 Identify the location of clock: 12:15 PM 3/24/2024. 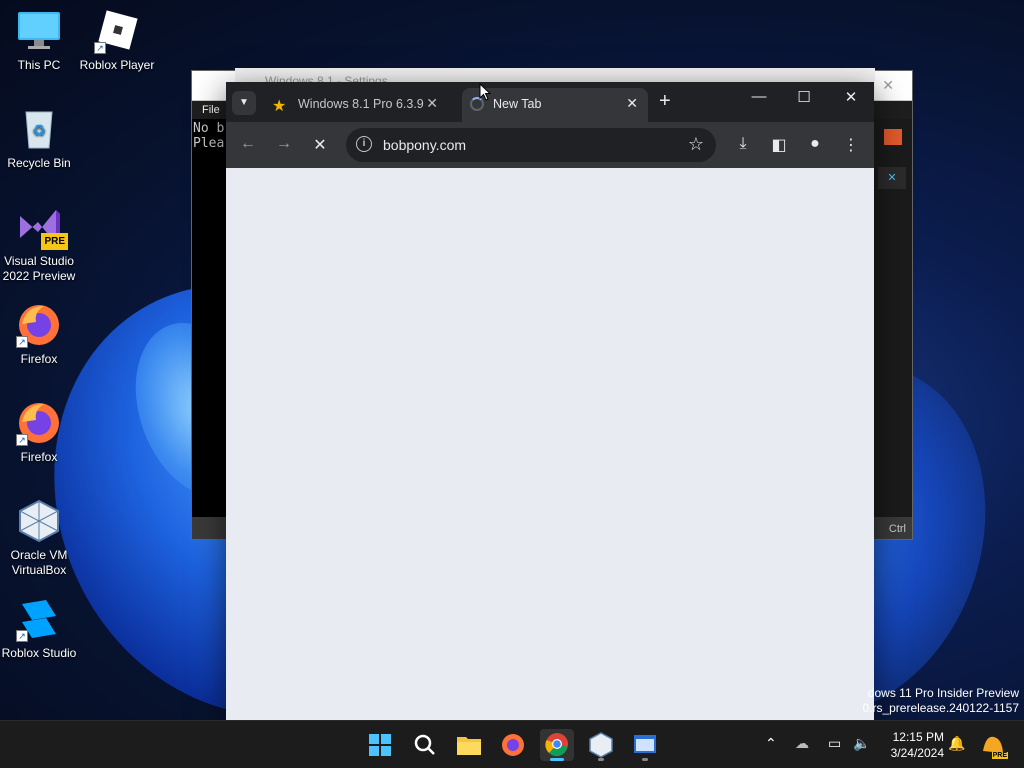
(912, 745).